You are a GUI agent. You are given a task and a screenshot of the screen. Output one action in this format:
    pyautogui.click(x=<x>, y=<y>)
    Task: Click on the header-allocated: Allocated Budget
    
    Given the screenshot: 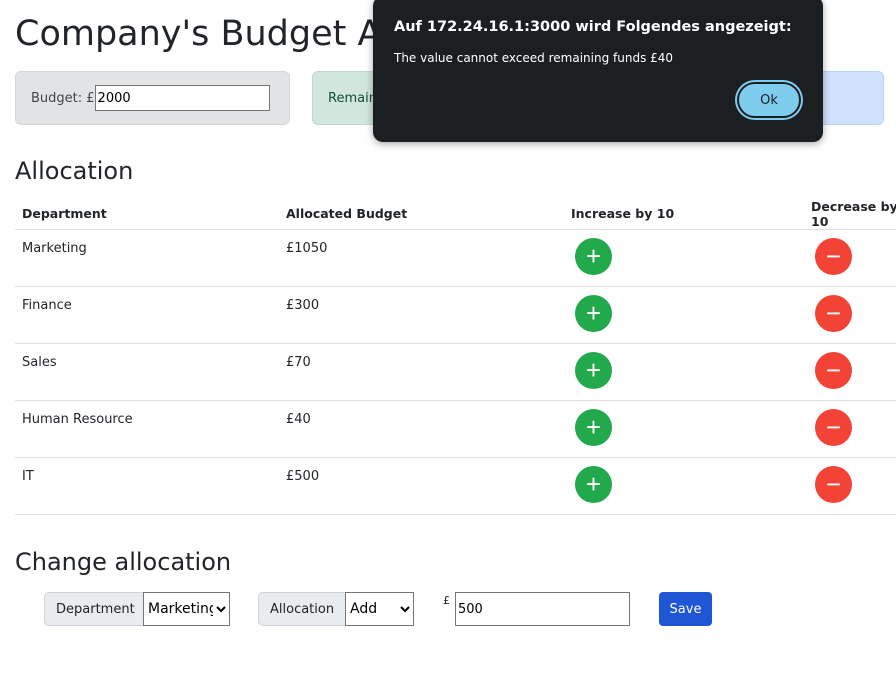 What is the action you would take?
    pyautogui.click(x=421, y=214)
    